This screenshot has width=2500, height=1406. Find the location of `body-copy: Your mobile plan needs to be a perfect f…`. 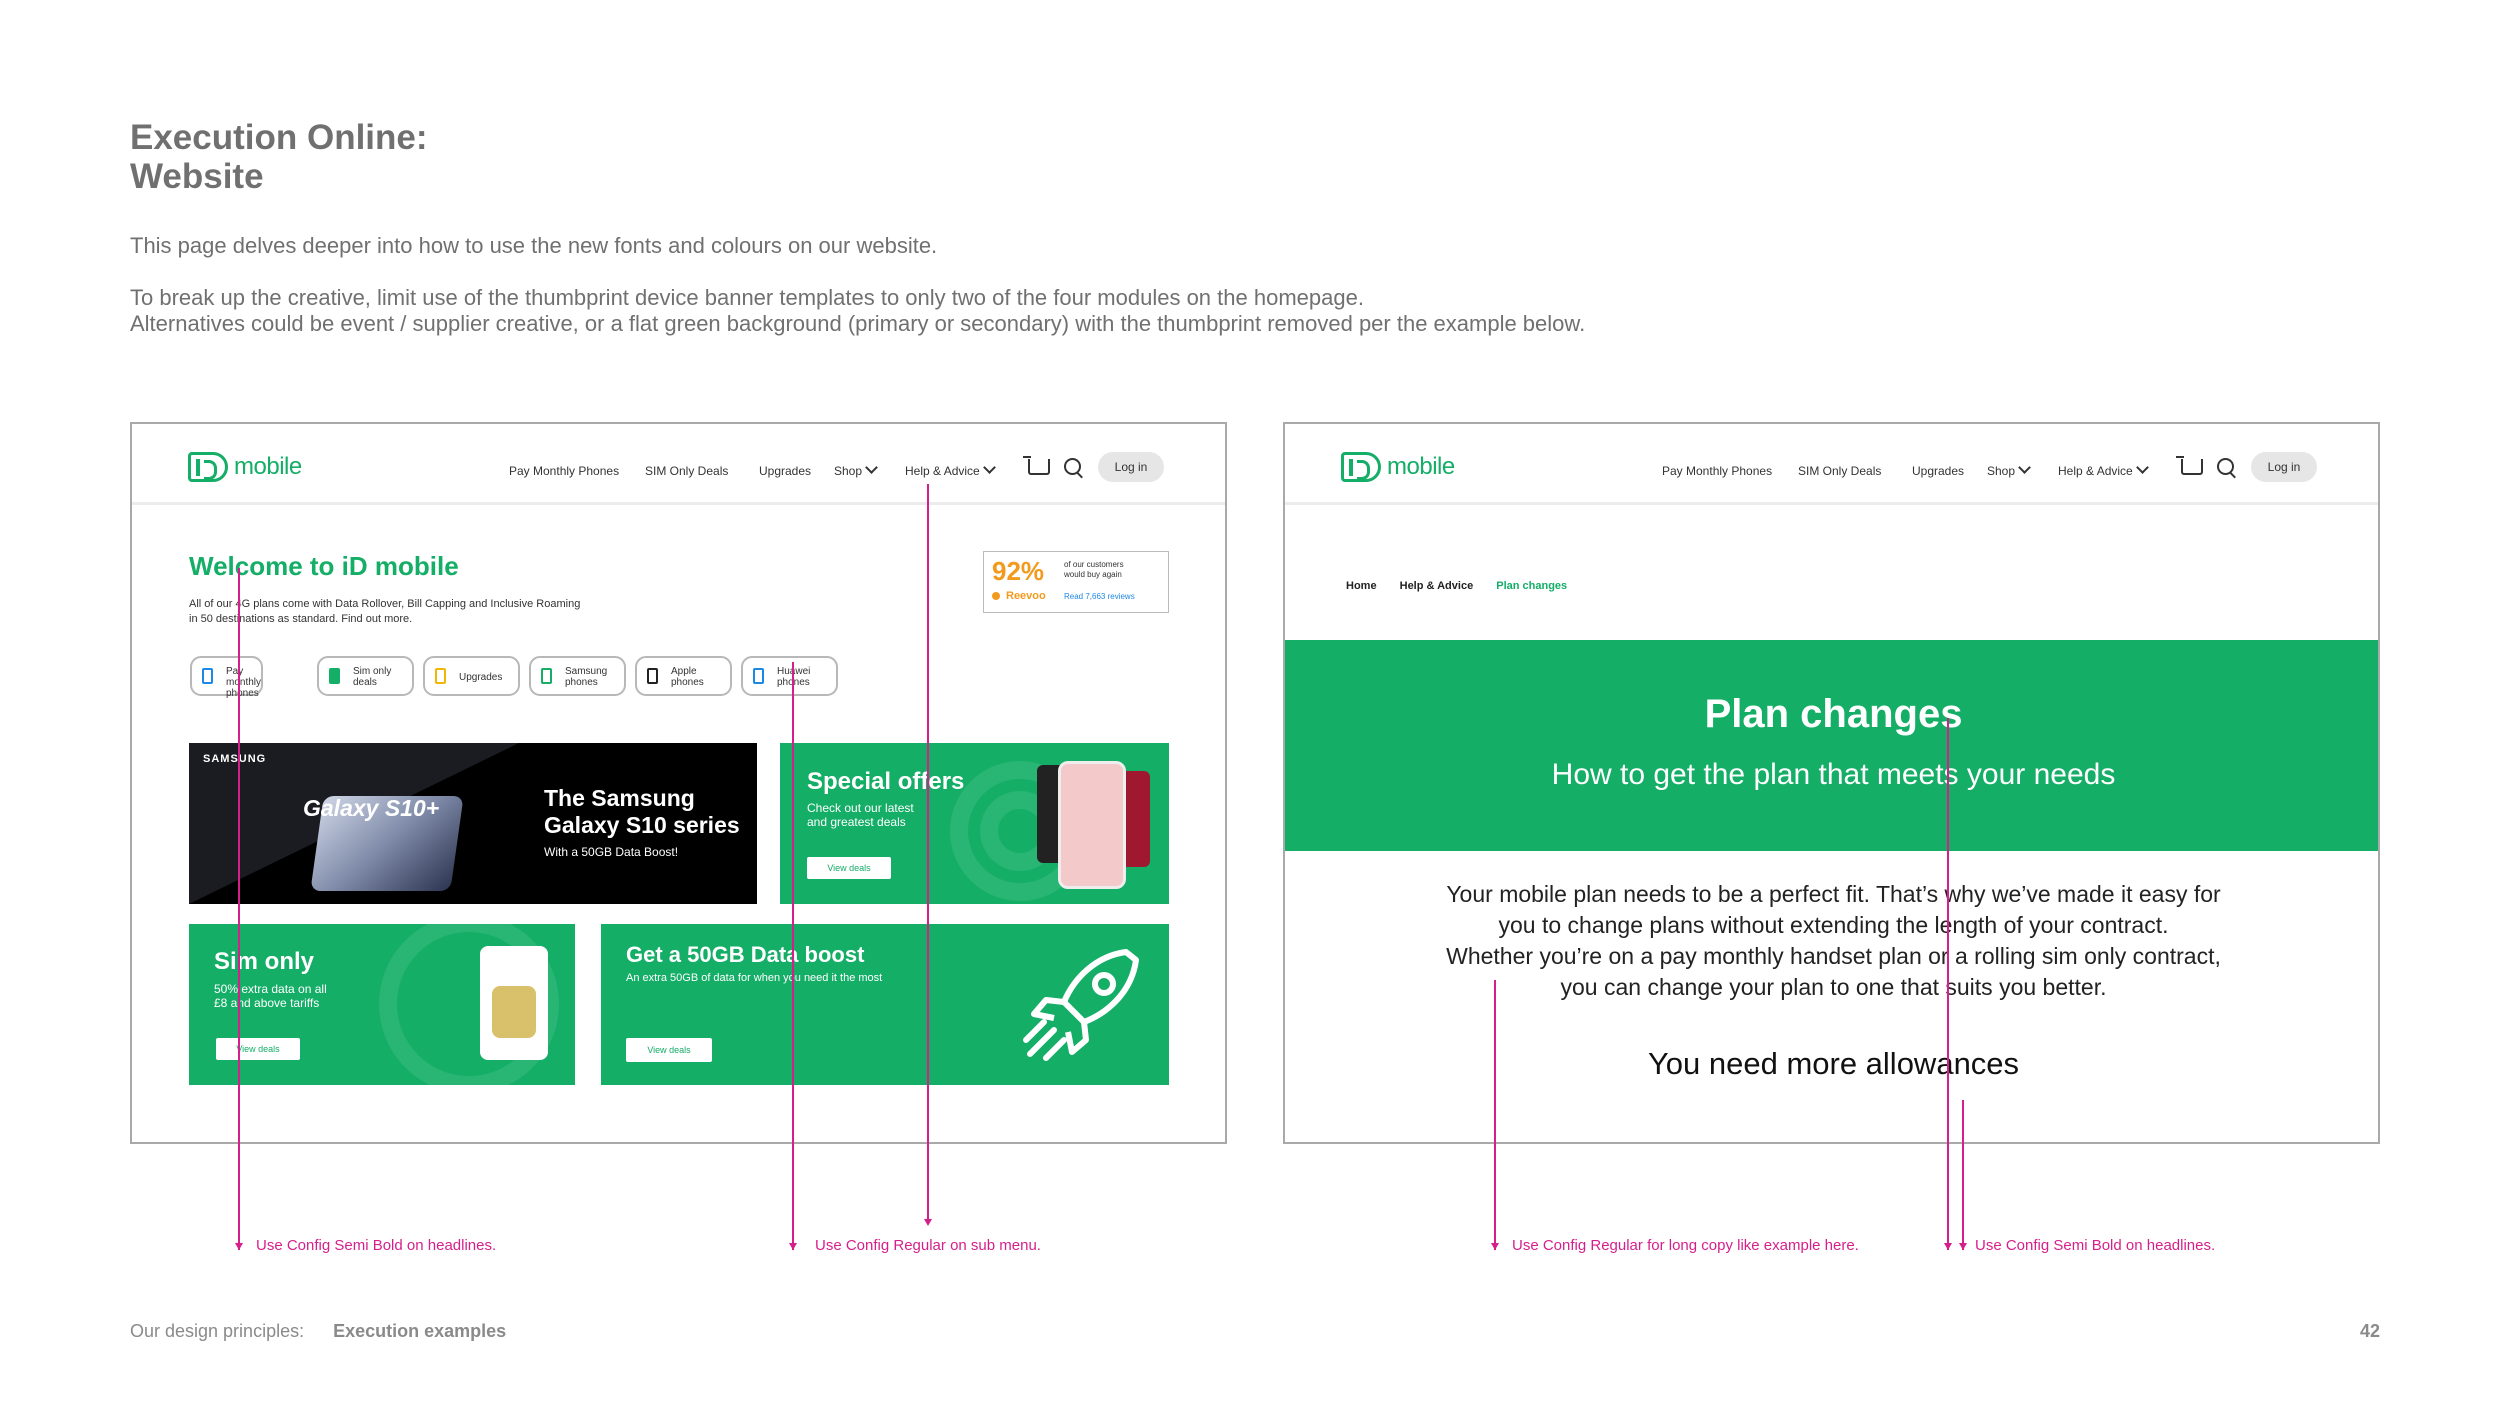

body-copy: Your mobile plan needs to be a perfect f… is located at coordinates (1831, 941).